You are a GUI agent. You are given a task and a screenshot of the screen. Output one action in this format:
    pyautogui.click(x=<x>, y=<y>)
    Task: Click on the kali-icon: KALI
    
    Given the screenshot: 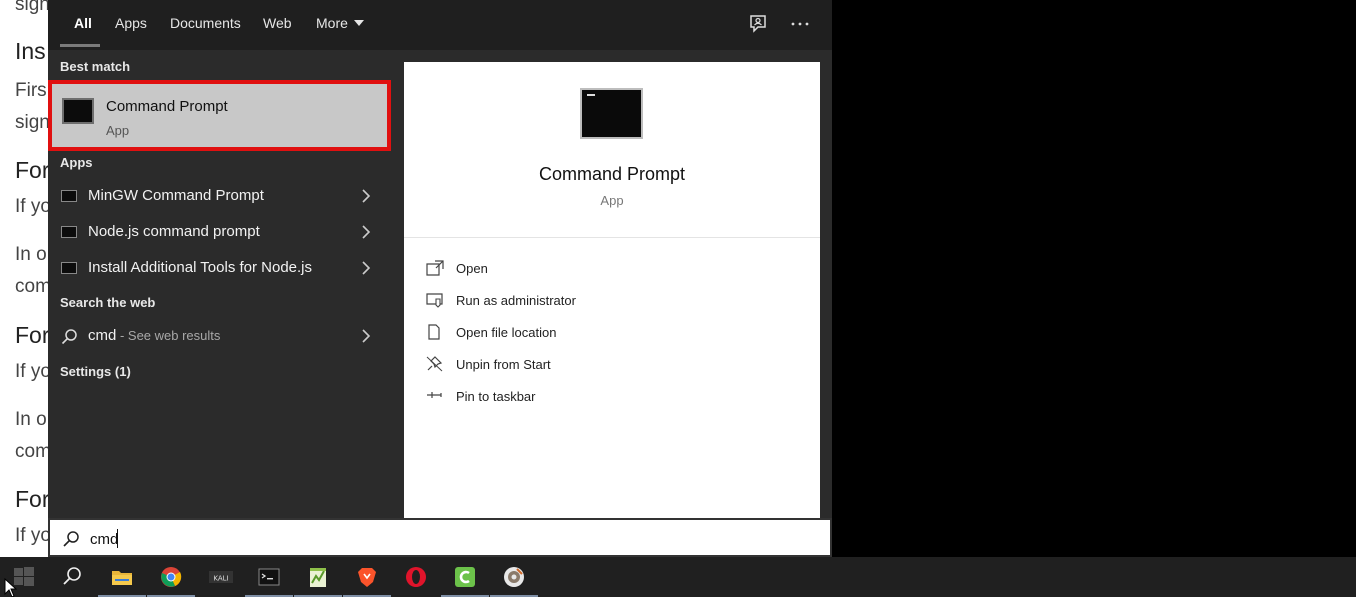 What is the action you would take?
    pyautogui.click(x=221, y=577)
    